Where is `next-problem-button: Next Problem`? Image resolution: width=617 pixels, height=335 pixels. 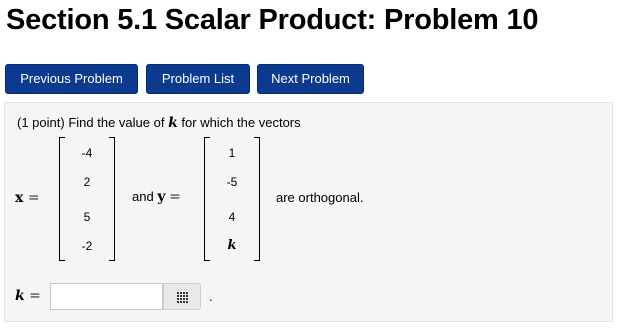
next-problem-button: Next Problem is located at coordinates (310, 79).